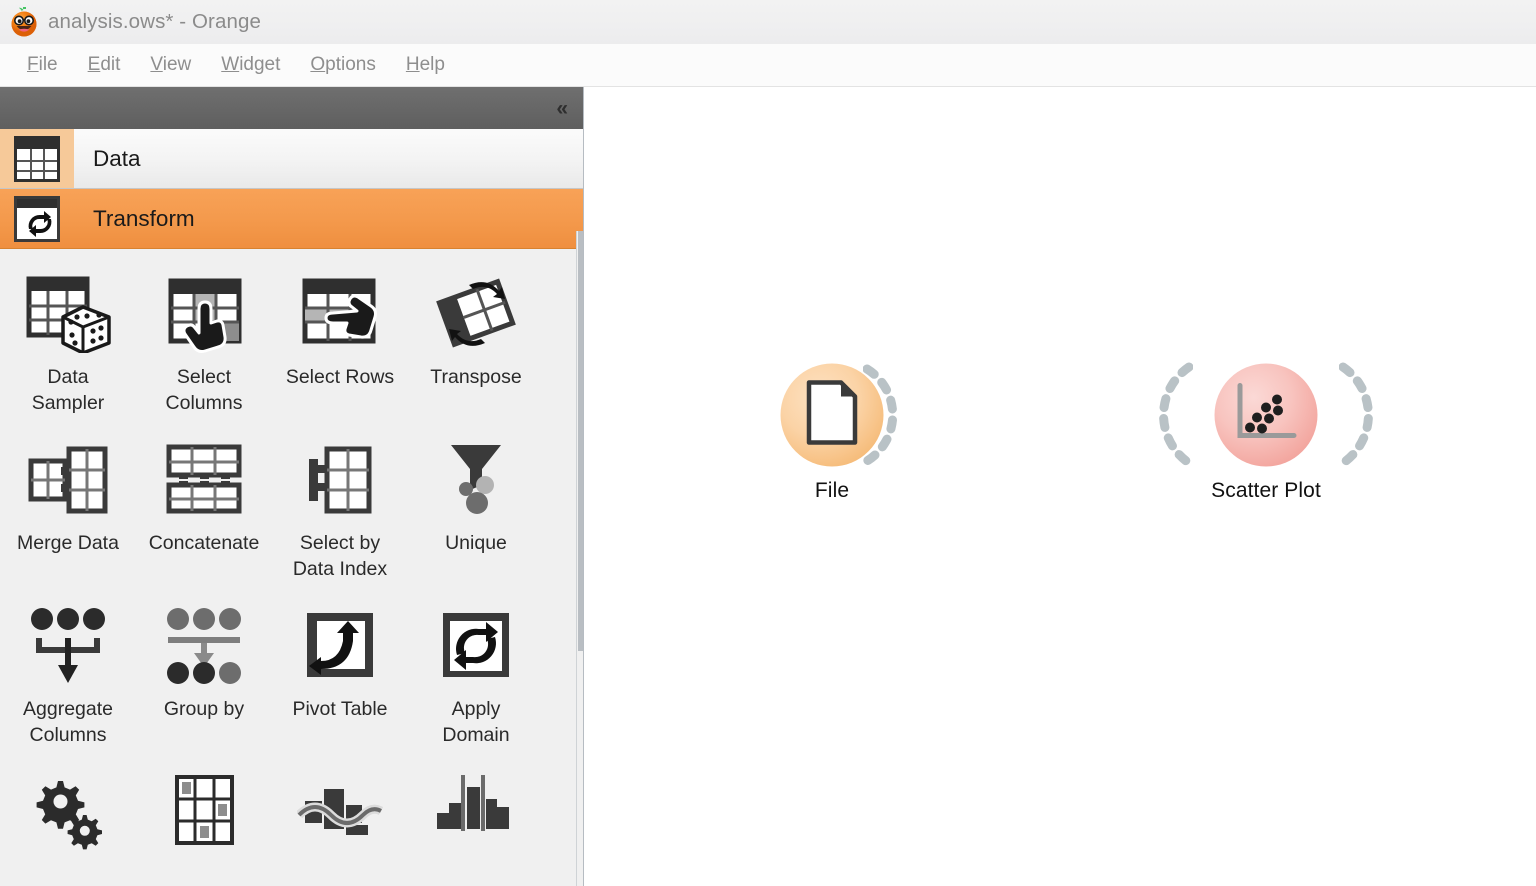  Describe the element at coordinates (68, 390) in the screenshot. I see `widget-label: Data Sampler` at that location.